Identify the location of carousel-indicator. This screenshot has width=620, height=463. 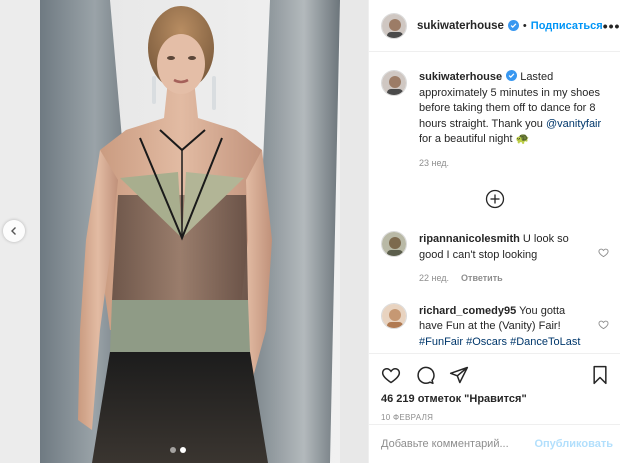
(178, 450).